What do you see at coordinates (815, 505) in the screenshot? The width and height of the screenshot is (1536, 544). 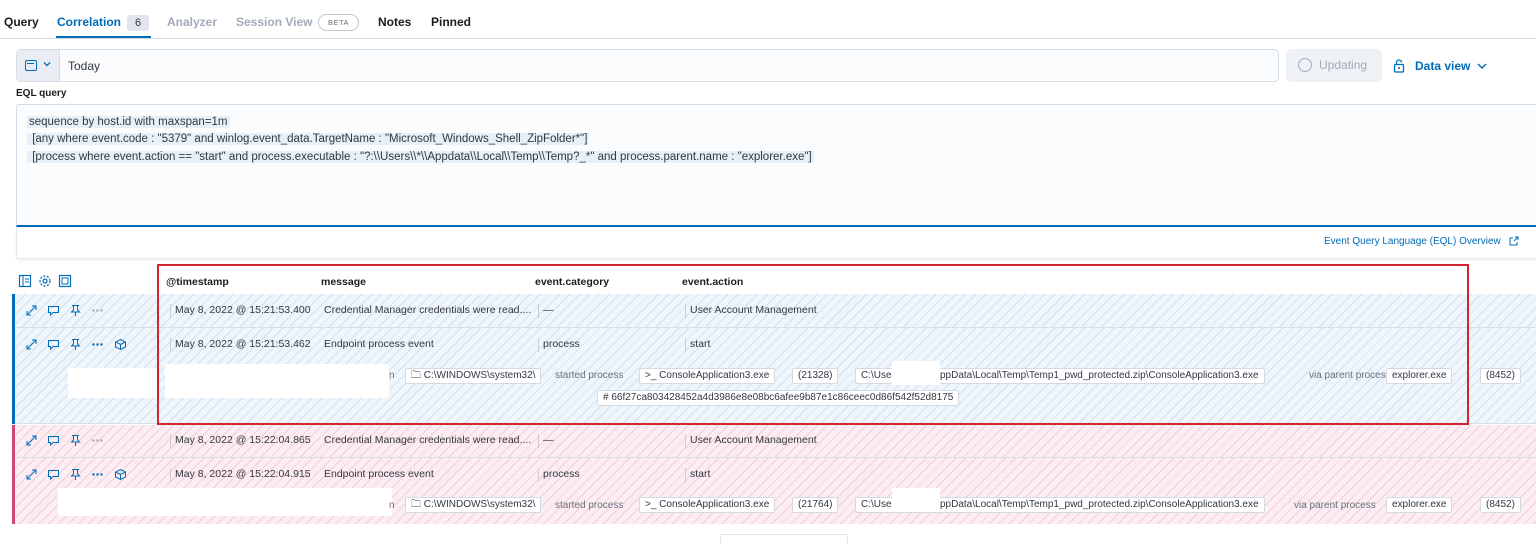 I see `process-pid-pill: (21764)` at bounding box center [815, 505].